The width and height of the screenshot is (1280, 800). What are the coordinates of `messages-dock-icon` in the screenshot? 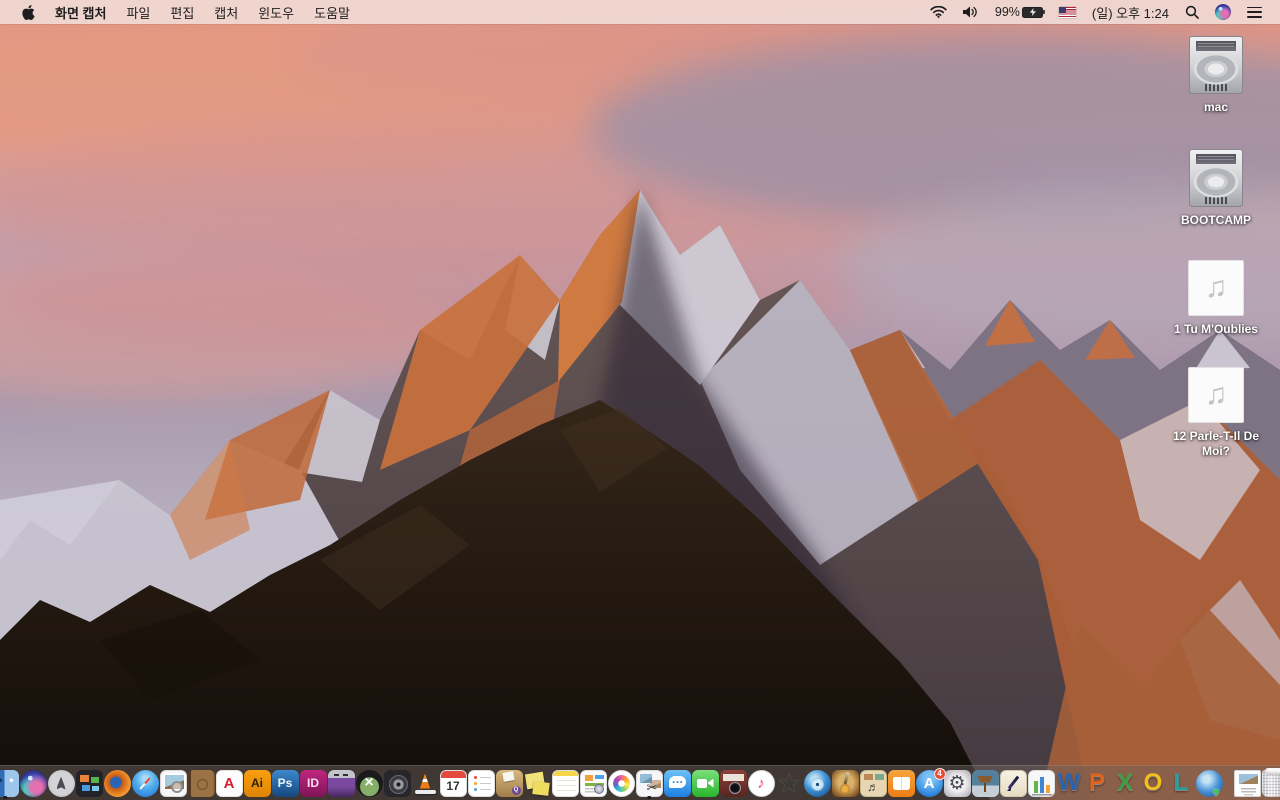 It's located at (677, 783).